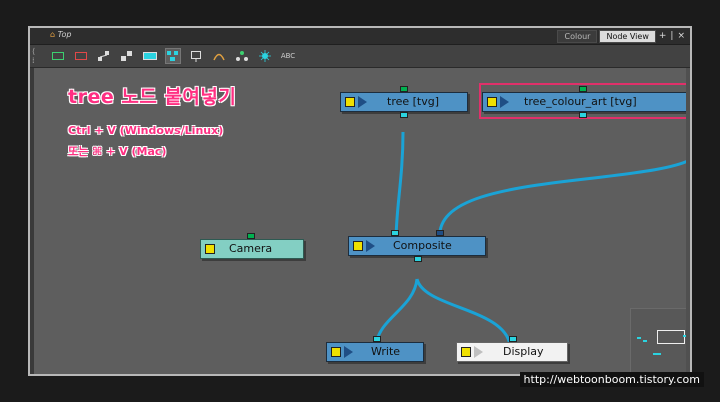  Describe the element at coordinates (611, 379) in the screenshot. I see `watermark-url: http://webtoonboom.tistory.com` at that location.